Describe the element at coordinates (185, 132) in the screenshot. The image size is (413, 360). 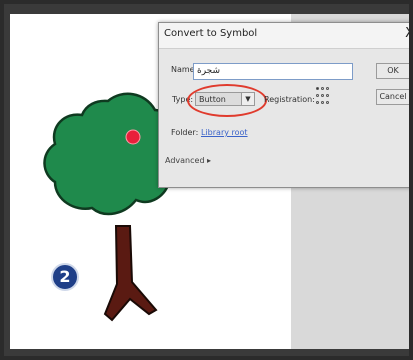
I see `folder-label: Folder:` at that location.